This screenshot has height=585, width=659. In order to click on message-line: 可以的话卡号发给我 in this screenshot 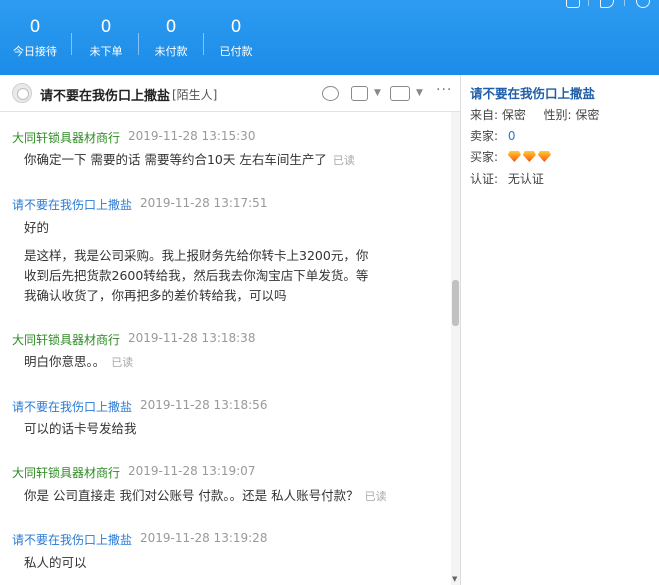, I will do `click(80, 428)`.